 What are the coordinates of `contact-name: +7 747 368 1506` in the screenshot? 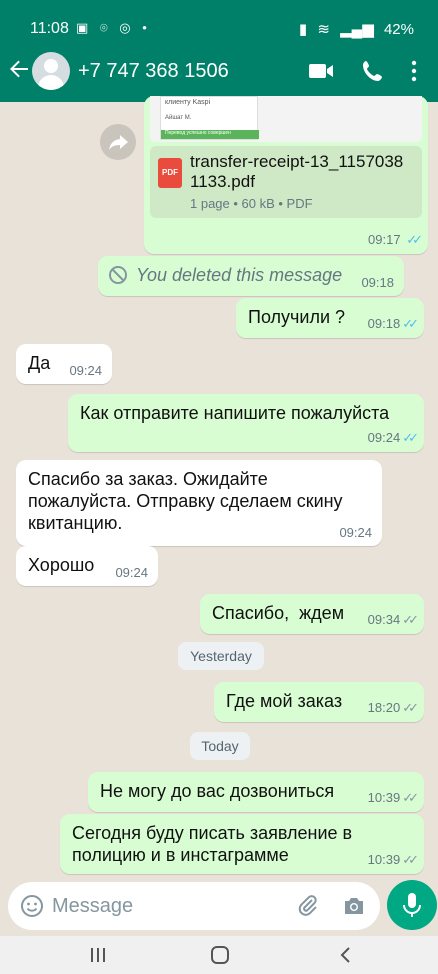 It's located at (153, 71).